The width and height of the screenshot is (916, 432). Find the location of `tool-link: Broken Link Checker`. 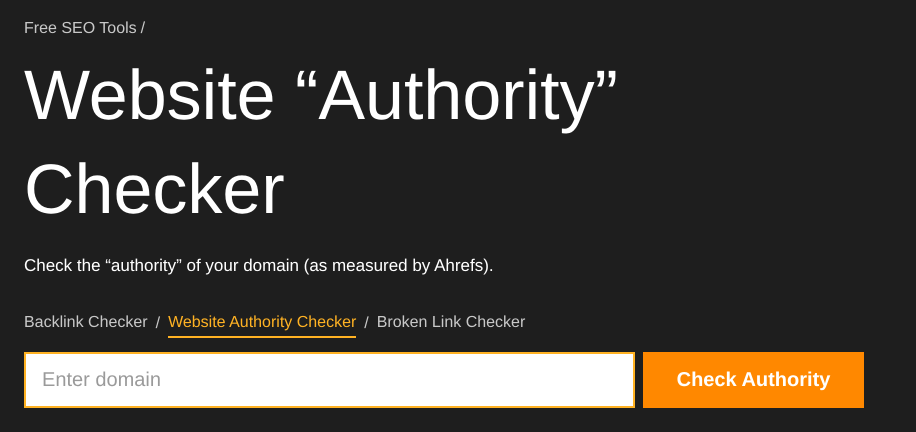

tool-link: Broken Link Checker is located at coordinates (451, 324).